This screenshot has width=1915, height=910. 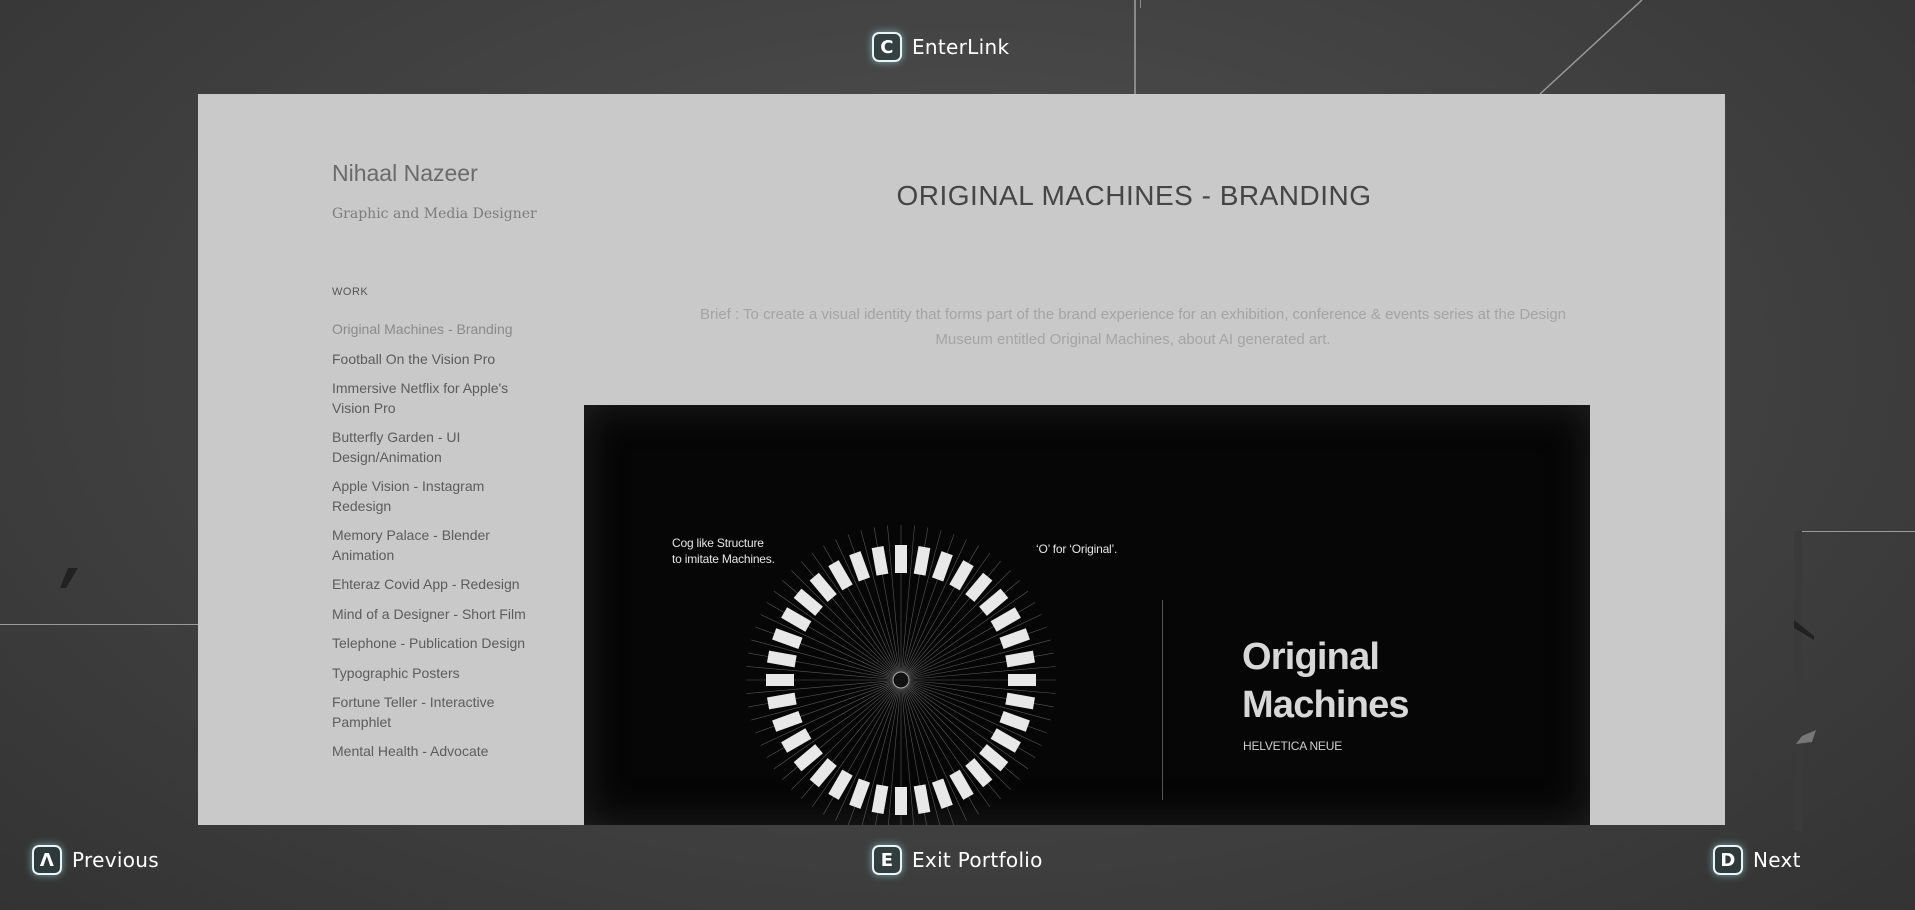 I want to click on nav-item-football-vision-pro: Football On the Vision Pro, so click(x=432, y=360).